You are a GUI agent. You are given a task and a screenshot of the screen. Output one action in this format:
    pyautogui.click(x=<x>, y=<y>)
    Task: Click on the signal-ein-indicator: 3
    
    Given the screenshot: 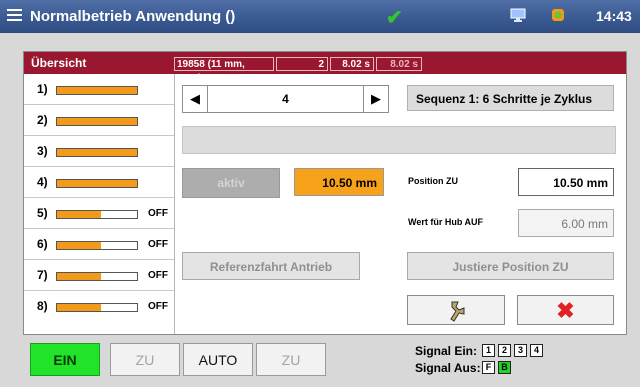 What is the action you would take?
    pyautogui.click(x=520, y=350)
    